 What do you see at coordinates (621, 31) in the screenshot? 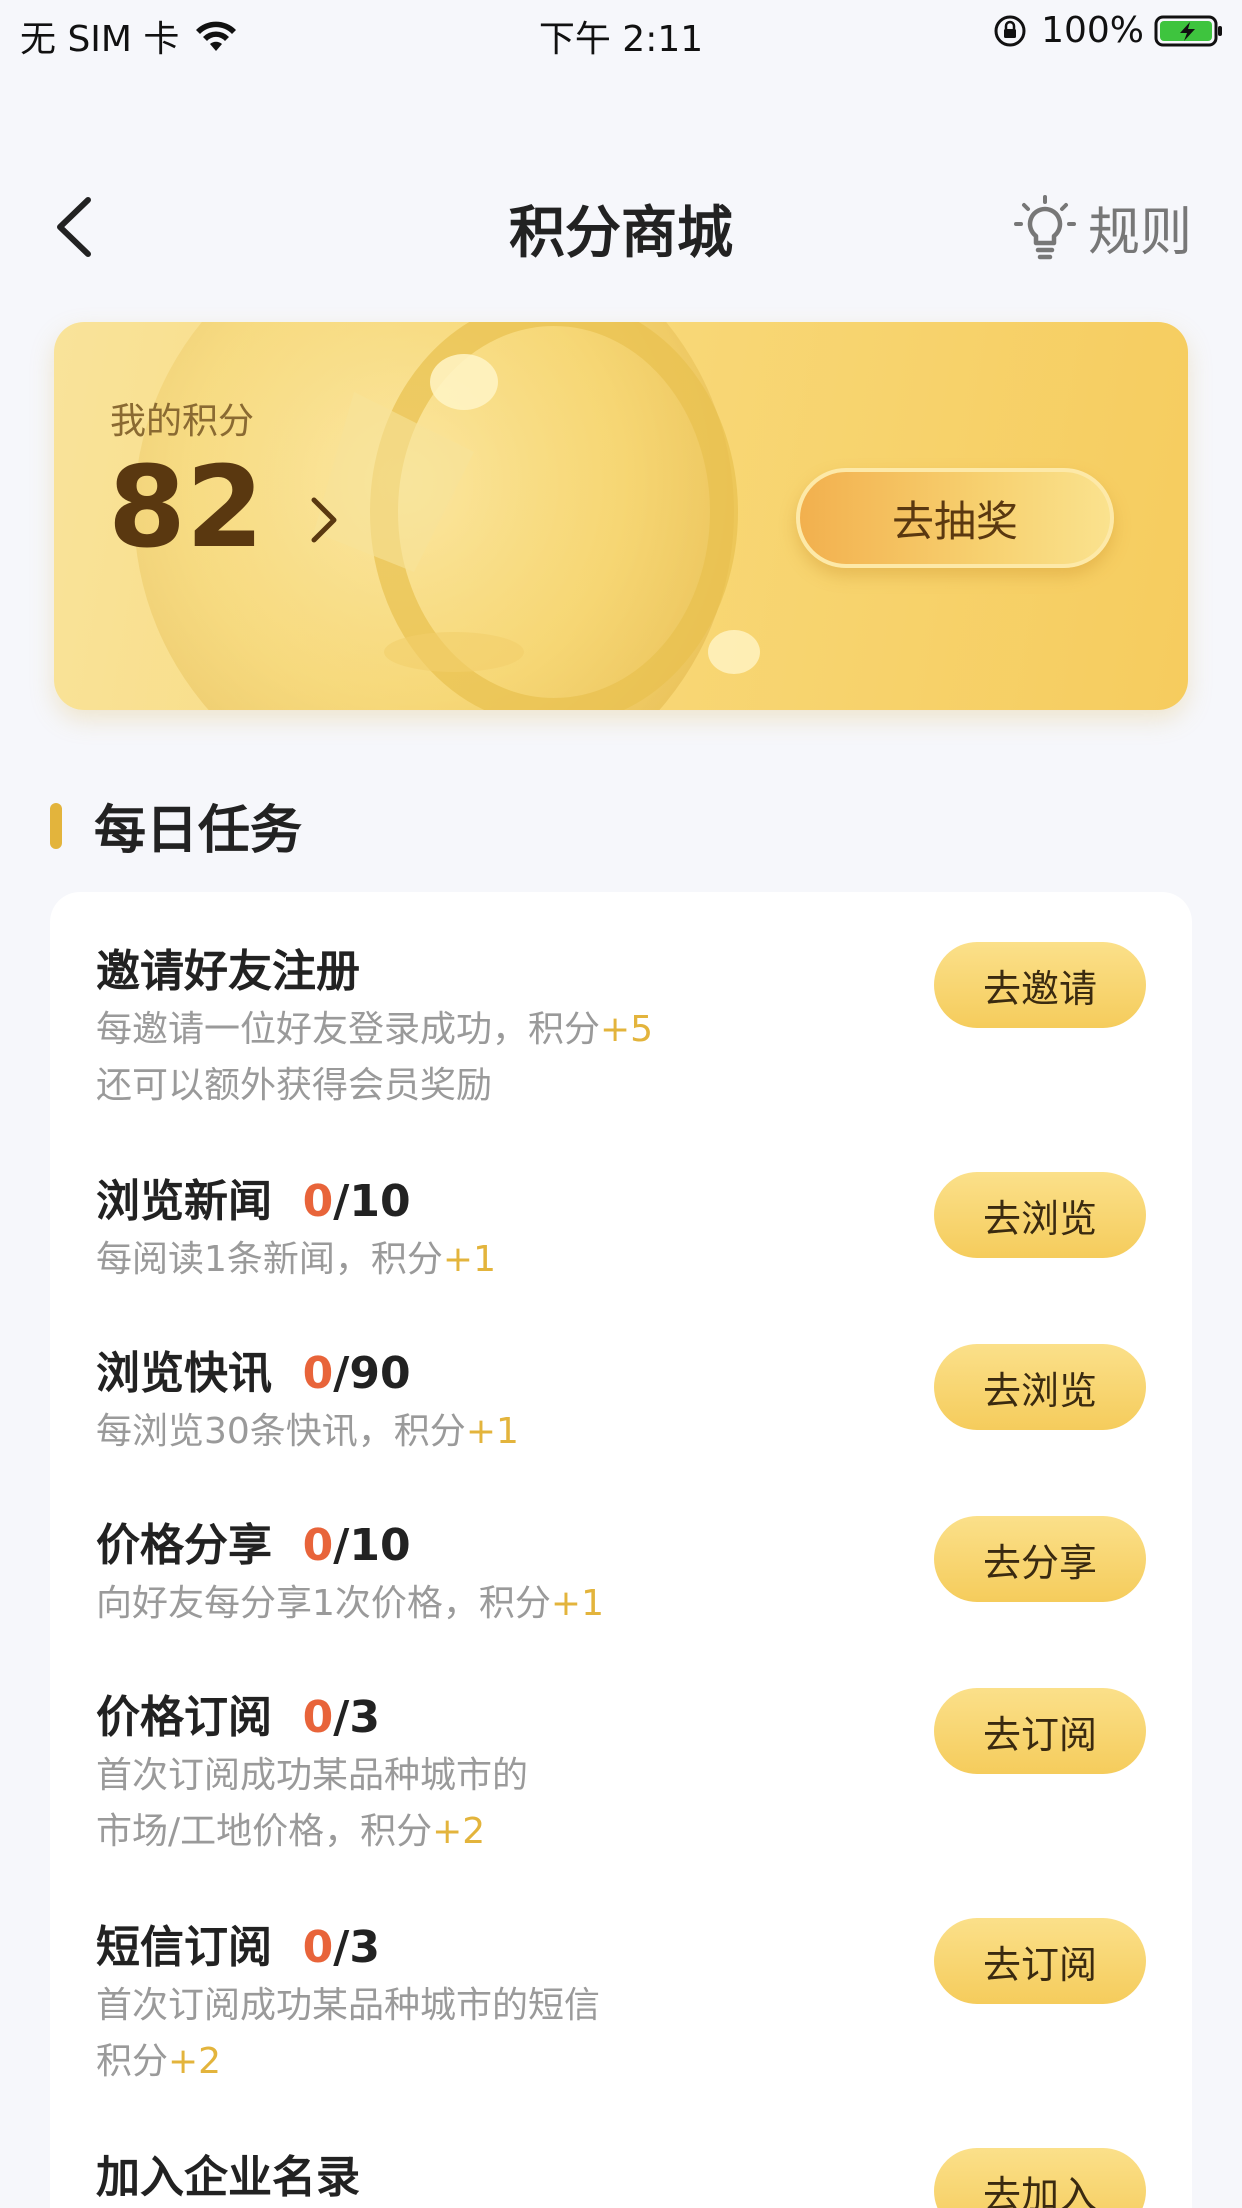
I see `status-bar: 无 SIM 卡 下午 2:11 100%` at bounding box center [621, 31].